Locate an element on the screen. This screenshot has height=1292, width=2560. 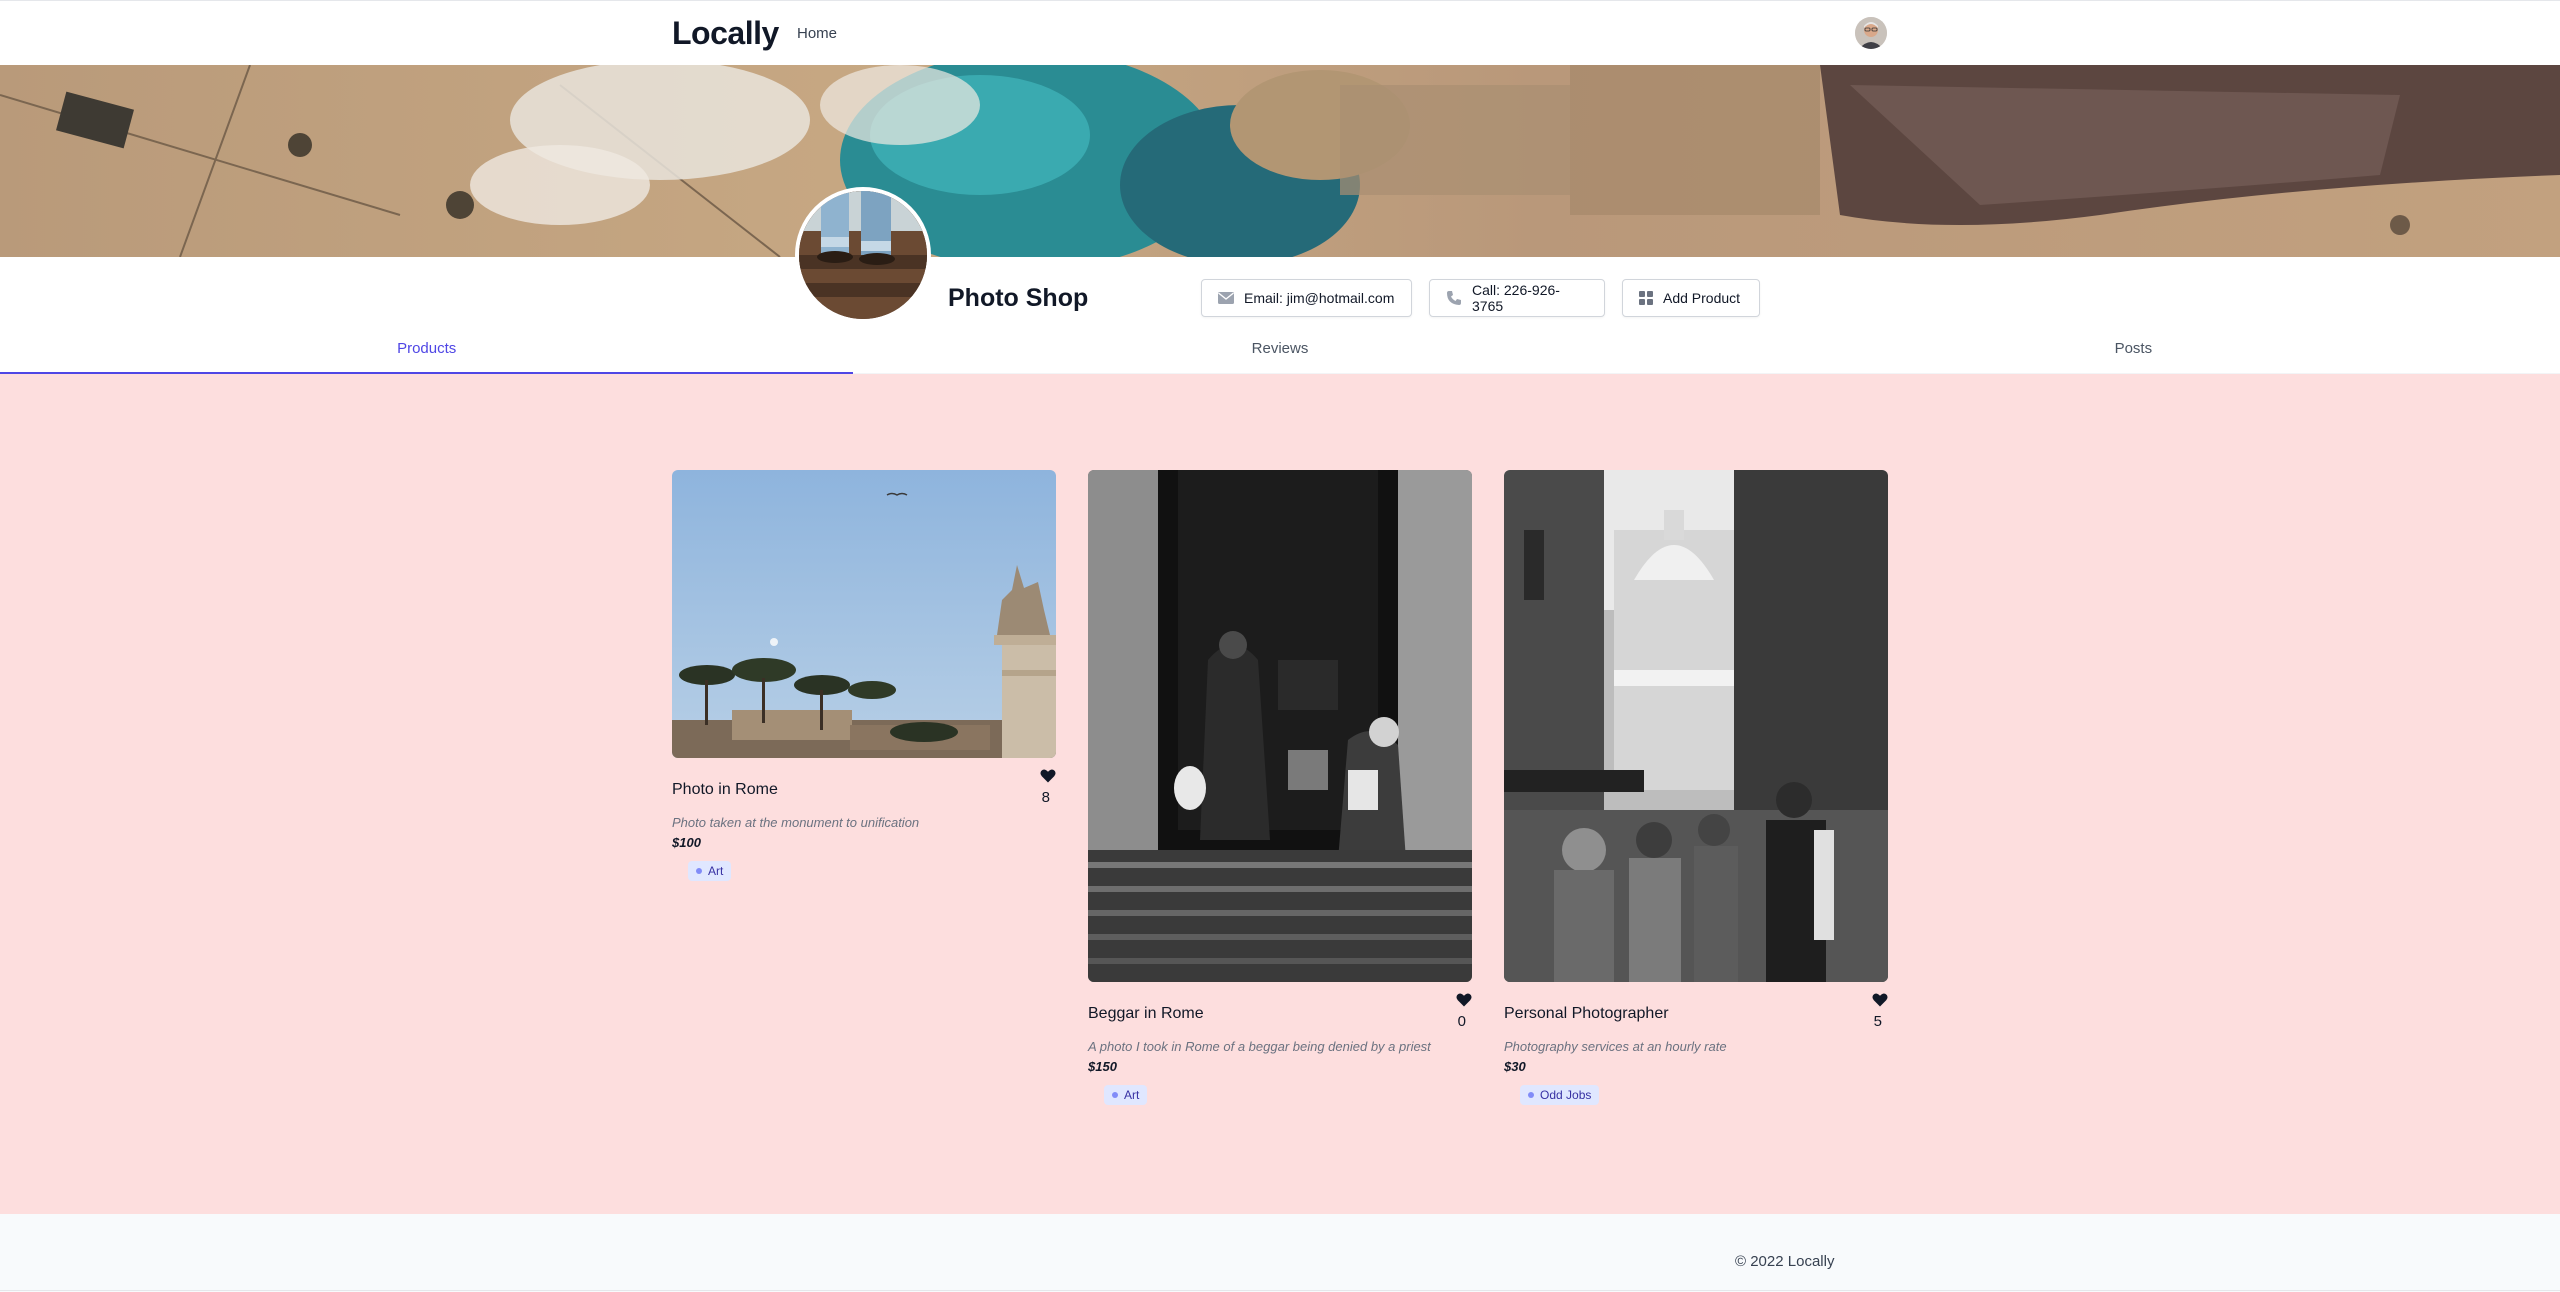
tab-reviews: Reviews is located at coordinates (1280, 352).